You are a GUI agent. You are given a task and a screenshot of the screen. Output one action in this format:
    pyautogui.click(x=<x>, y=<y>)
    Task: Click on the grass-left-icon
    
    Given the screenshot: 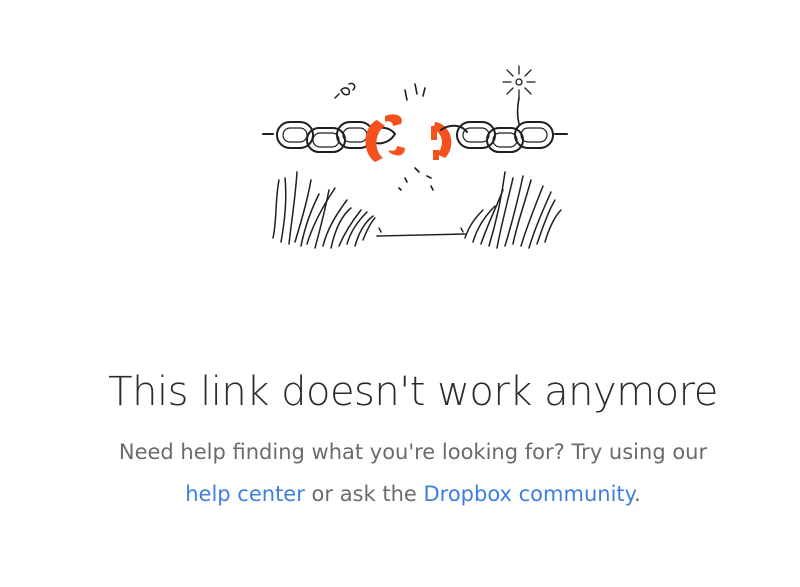 What is the action you would take?
    pyautogui.click(x=324, y=210)
    